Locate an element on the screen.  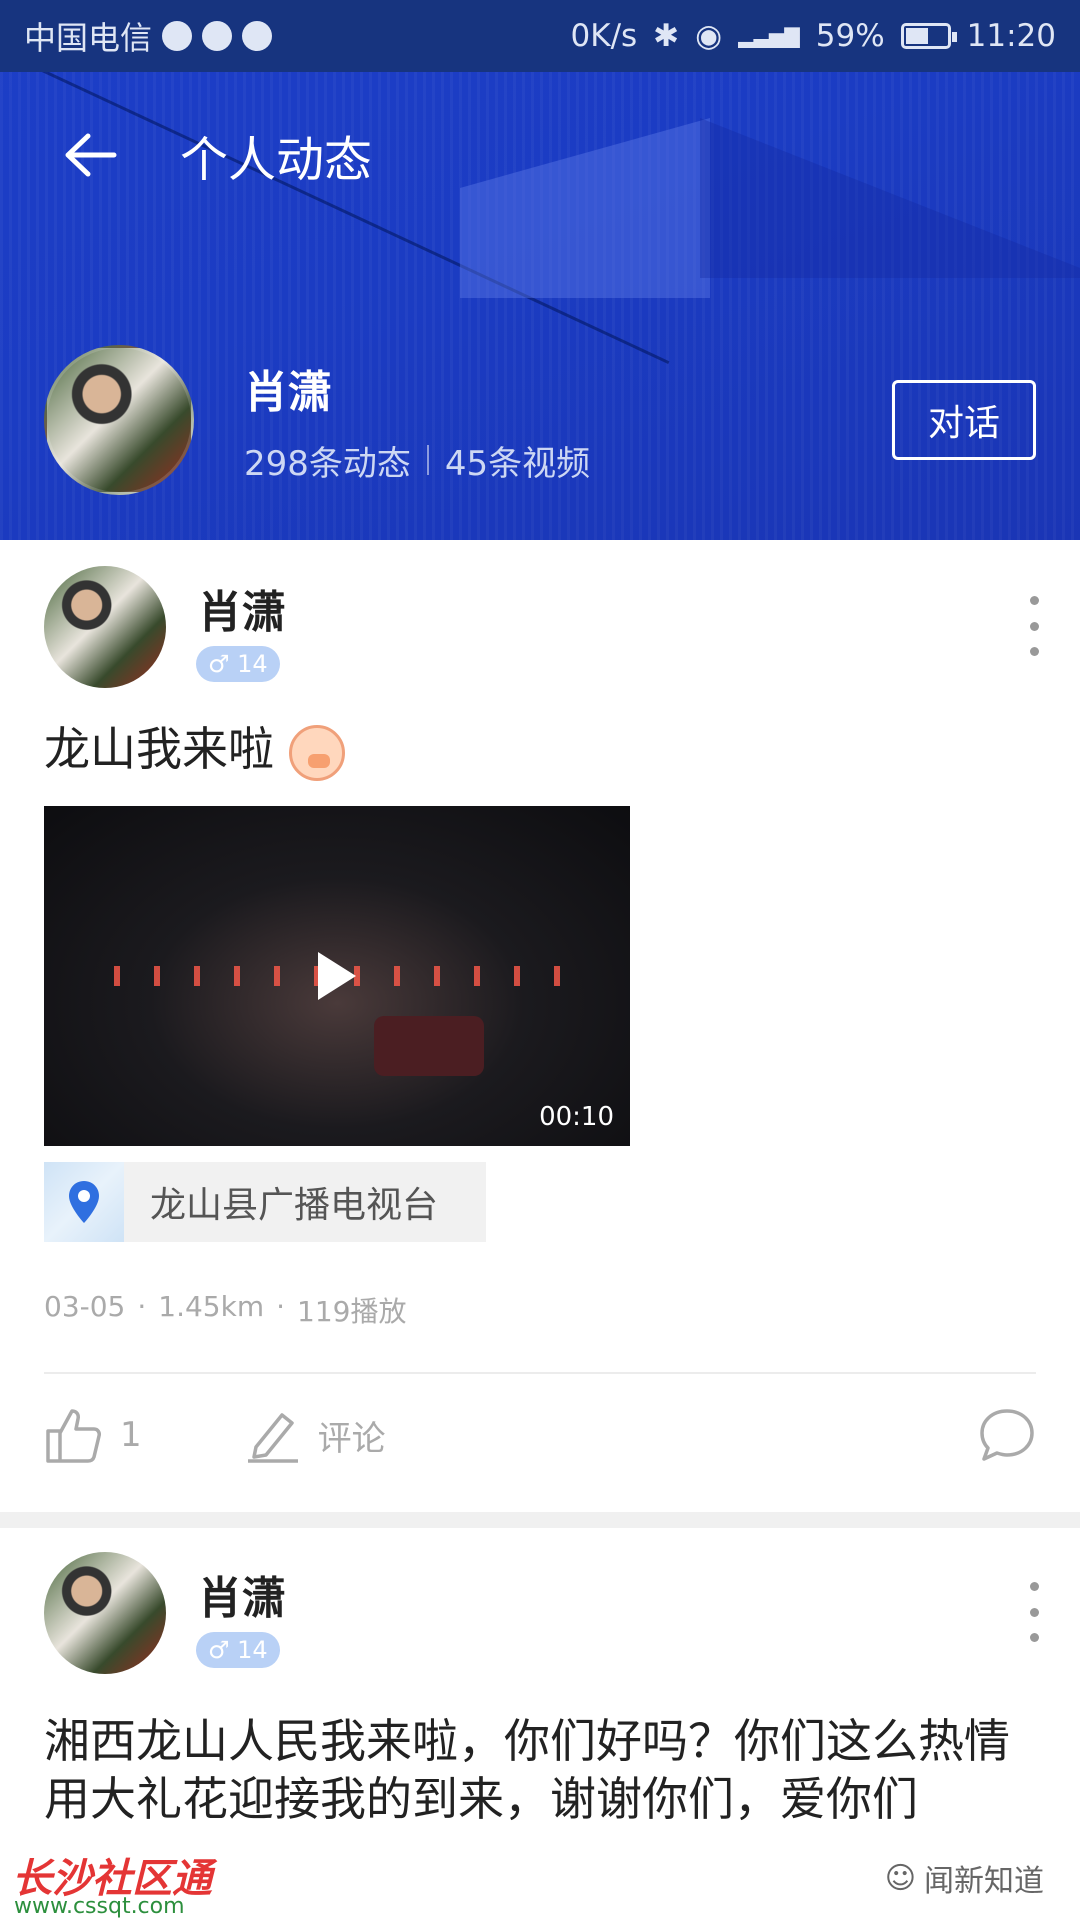
profile-name: 肖潇 is located at coordinates (288, 392).